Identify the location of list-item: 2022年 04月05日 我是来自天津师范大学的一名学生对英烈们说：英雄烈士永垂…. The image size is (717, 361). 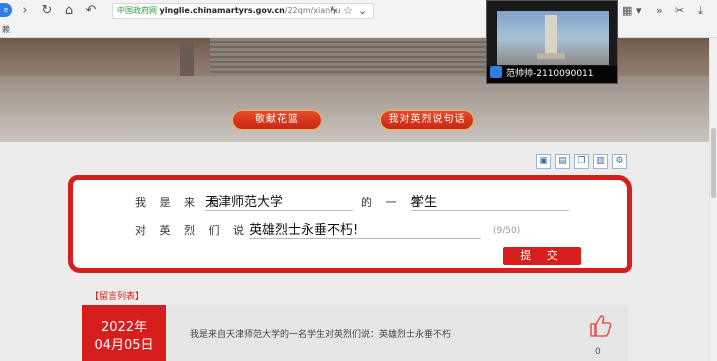
(355, 333).